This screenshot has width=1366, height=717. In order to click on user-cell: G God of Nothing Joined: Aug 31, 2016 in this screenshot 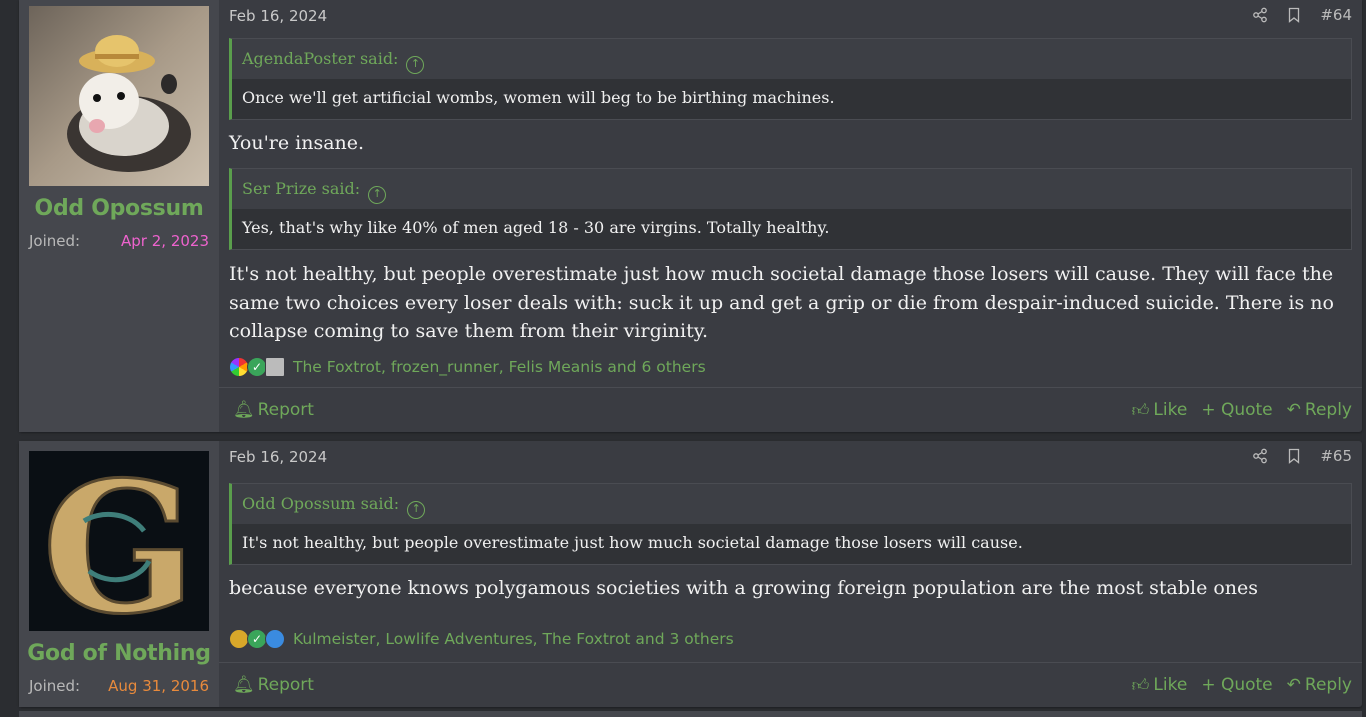, I will do `click(119, 574)`.